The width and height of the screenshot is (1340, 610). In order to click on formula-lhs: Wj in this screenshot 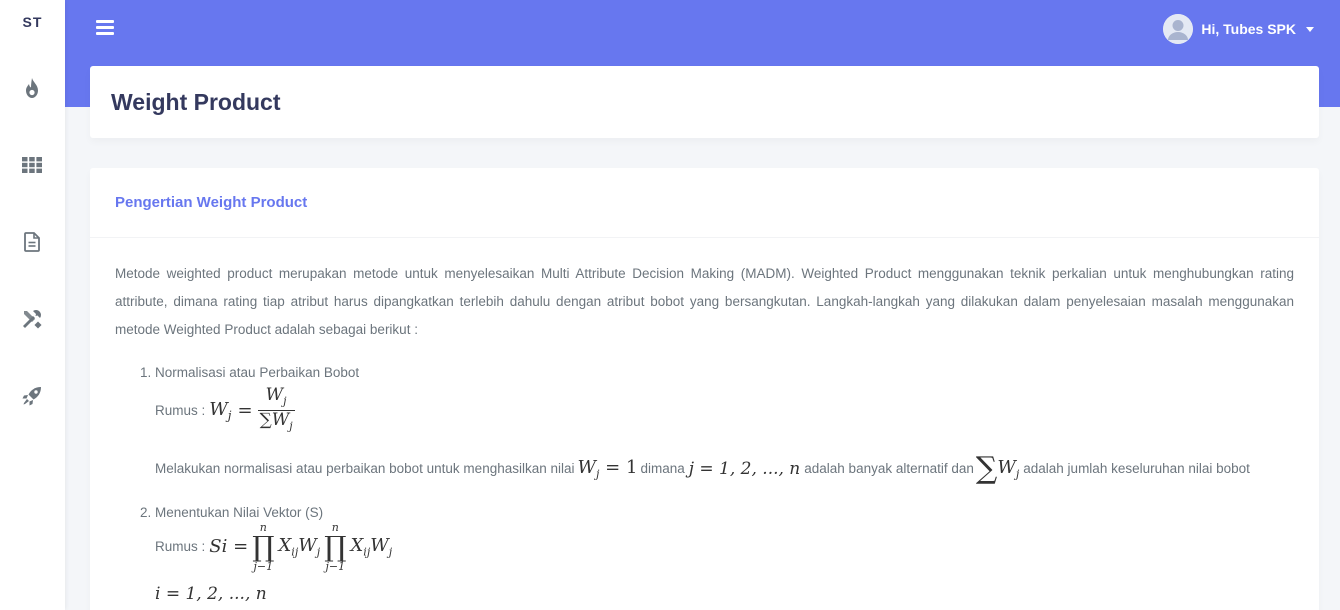, I will do `click(220, 411)`.